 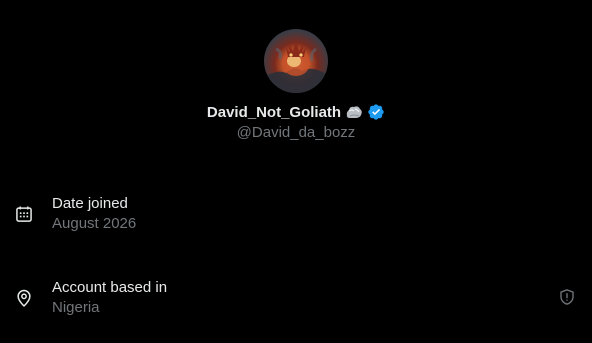 I want to click on account-based-in-value: Nigeria, so click(x=76, y=307).